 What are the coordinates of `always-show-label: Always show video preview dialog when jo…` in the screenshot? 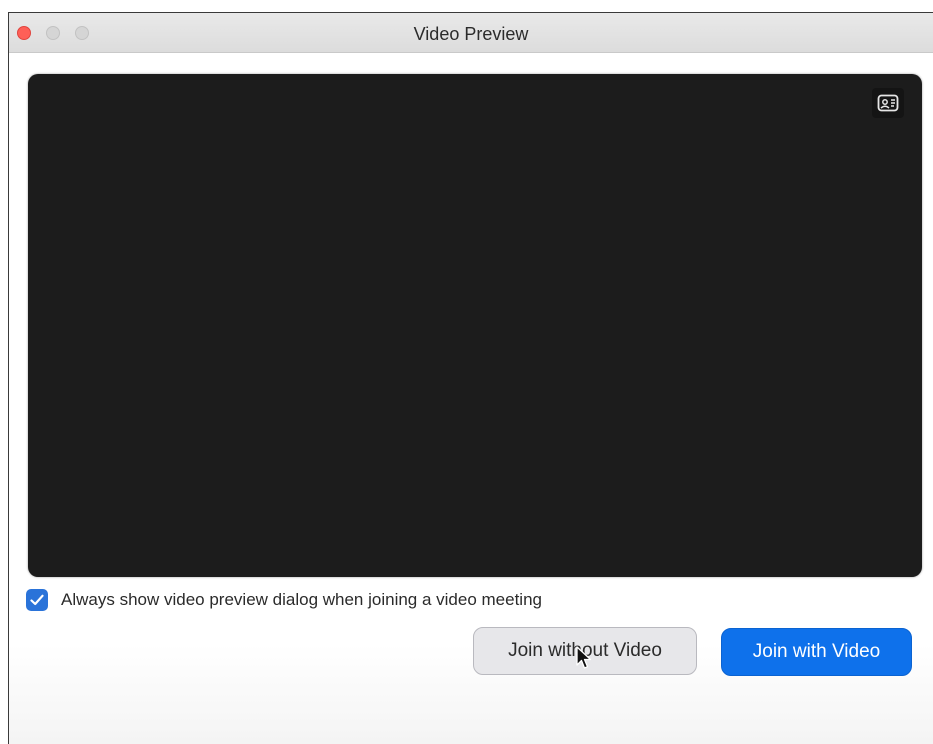 It's located at (301, 599).